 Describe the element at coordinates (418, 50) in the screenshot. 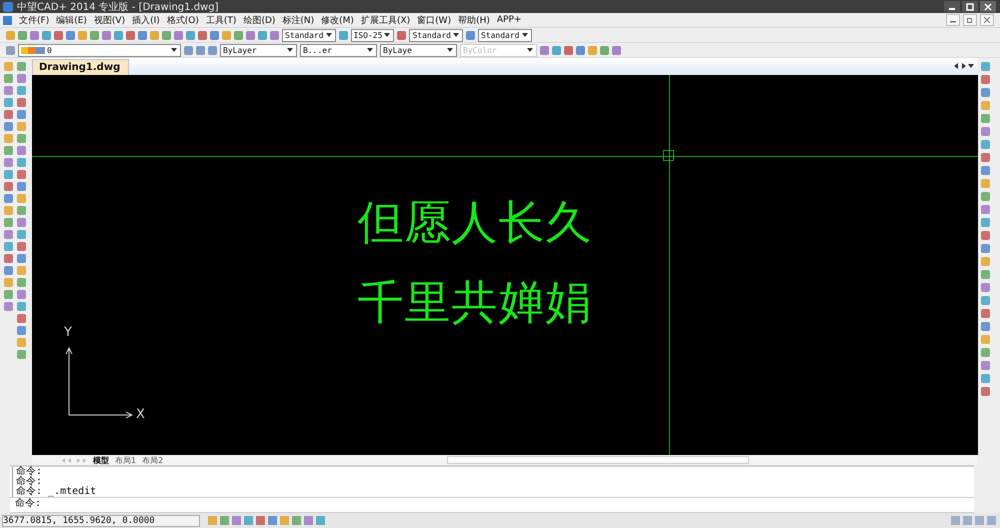

I see `property-dropdown: ByLaye` at that location.